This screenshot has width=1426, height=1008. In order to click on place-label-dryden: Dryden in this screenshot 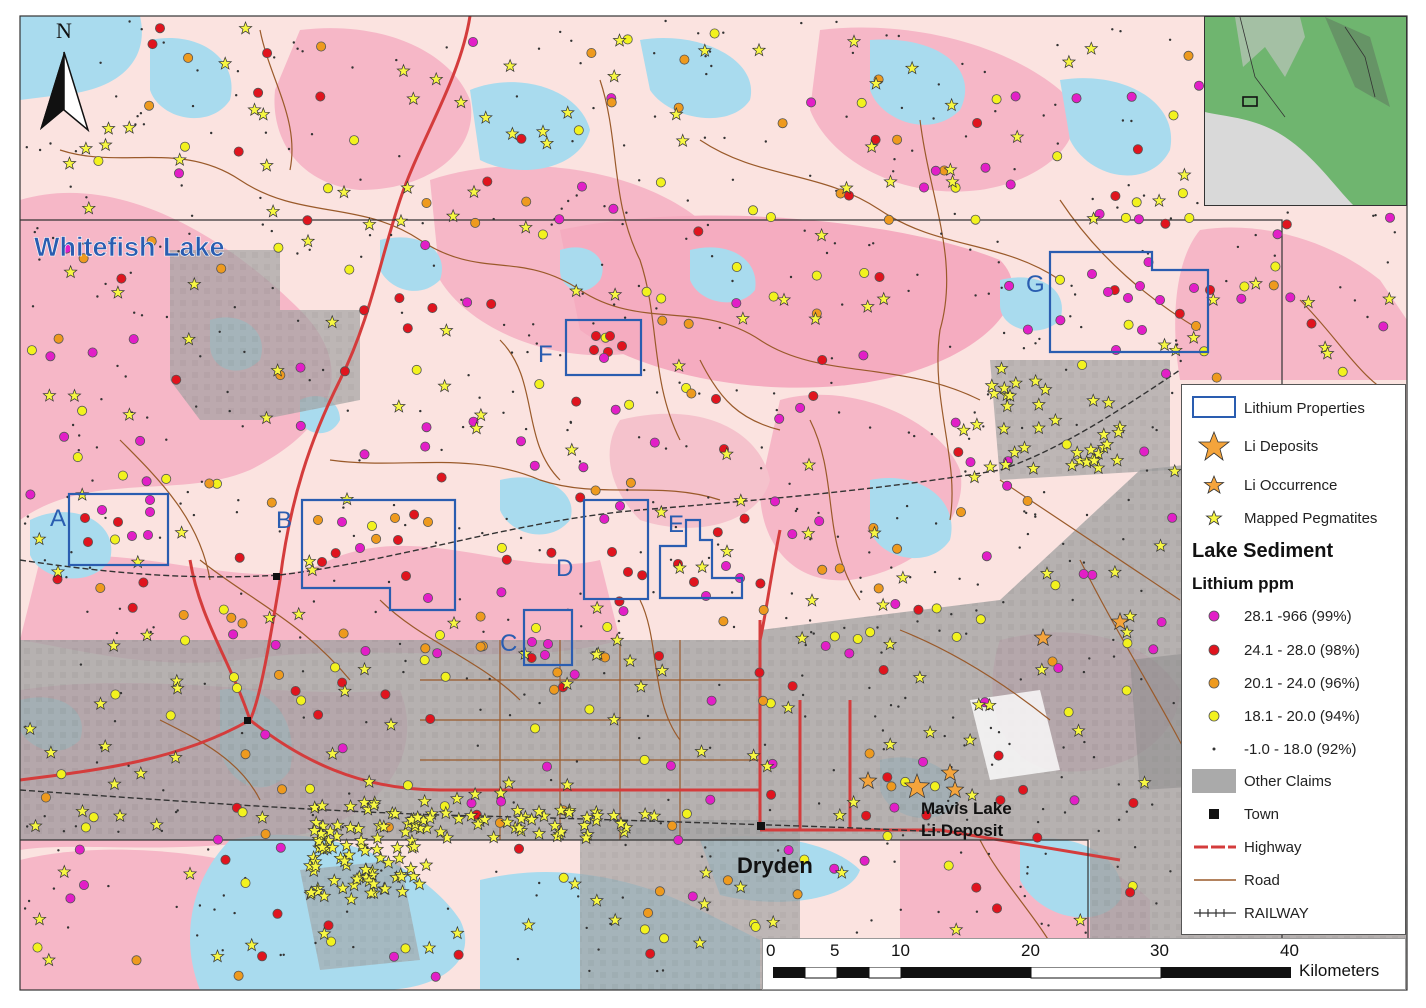, I will do `click(775, 865)`.